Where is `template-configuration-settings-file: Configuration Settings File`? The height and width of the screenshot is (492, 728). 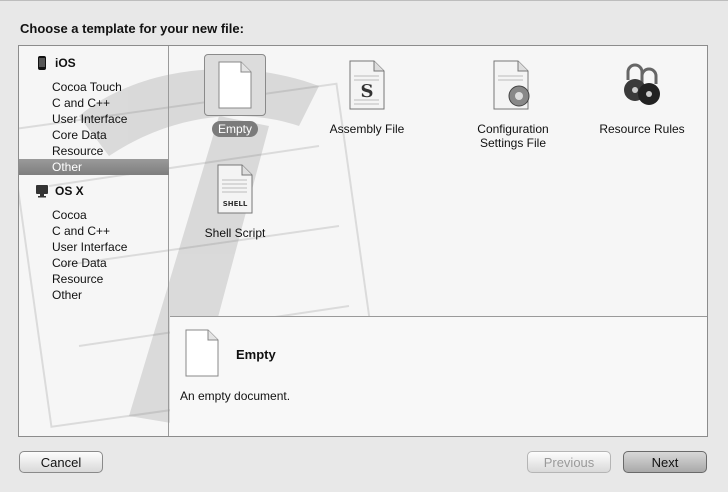
template-configuration-settings-file: Configuration Settings File is located at coordinates (513, 99).